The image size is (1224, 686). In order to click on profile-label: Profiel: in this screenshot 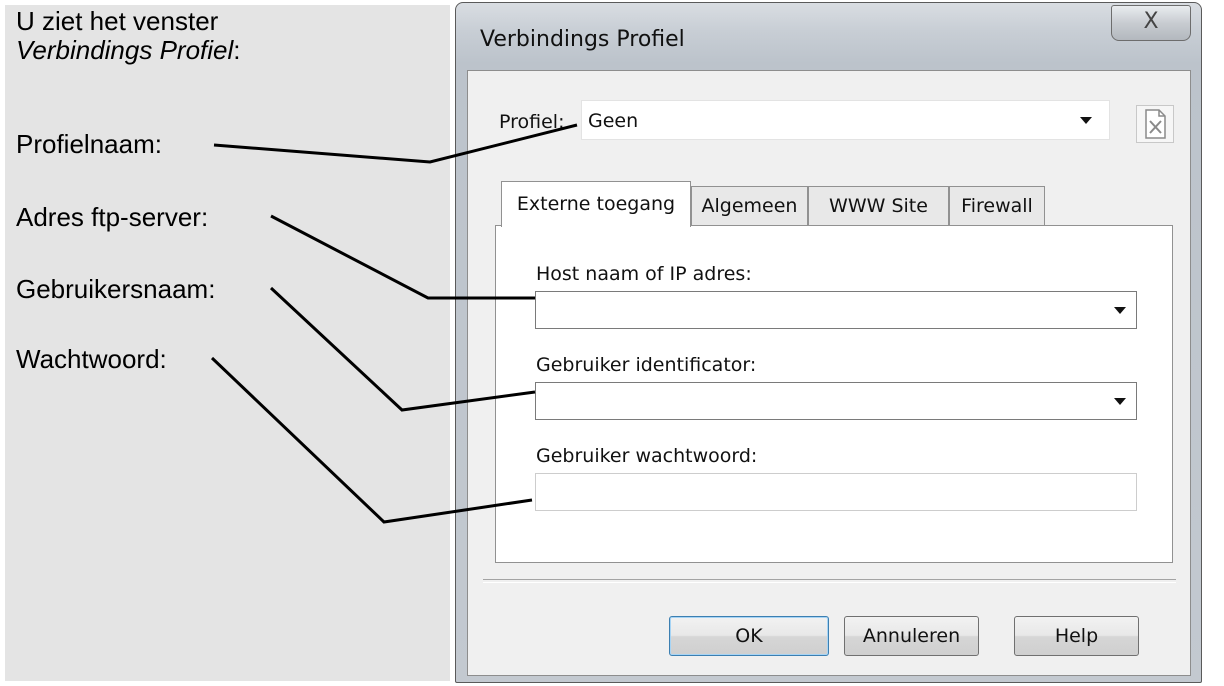, I will do `click(532, 122)`.